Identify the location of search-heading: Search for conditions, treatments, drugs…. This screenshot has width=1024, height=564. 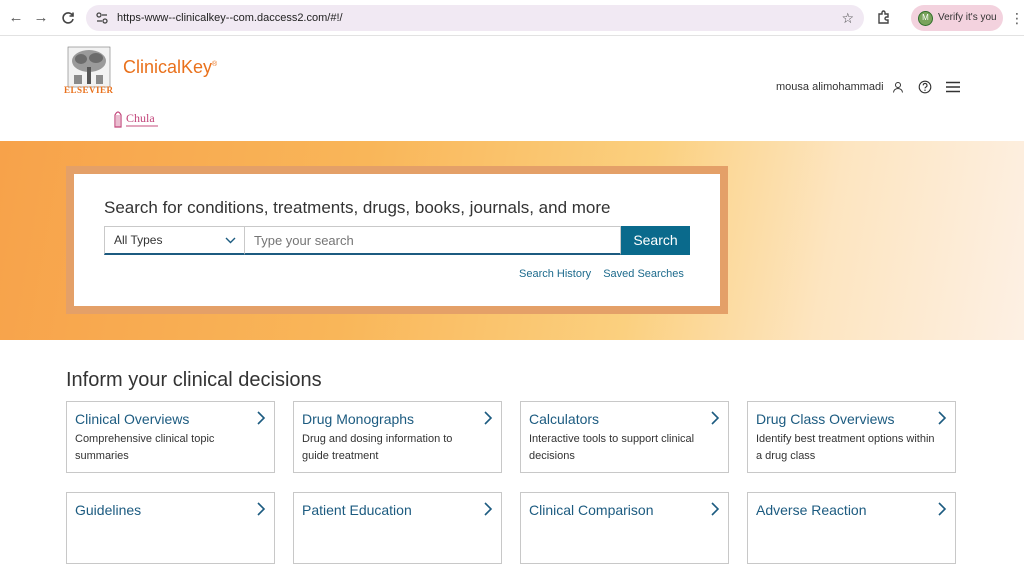
(357, 207).